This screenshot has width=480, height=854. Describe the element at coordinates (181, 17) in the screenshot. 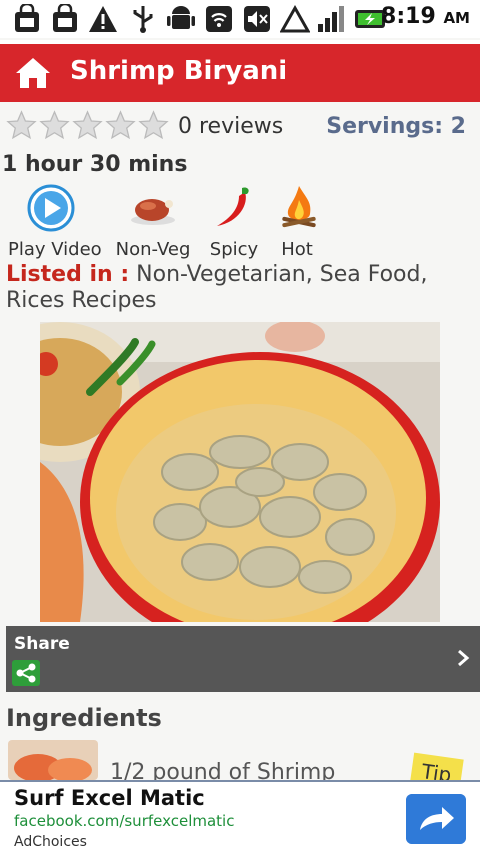

I see `android-icon` at that location.